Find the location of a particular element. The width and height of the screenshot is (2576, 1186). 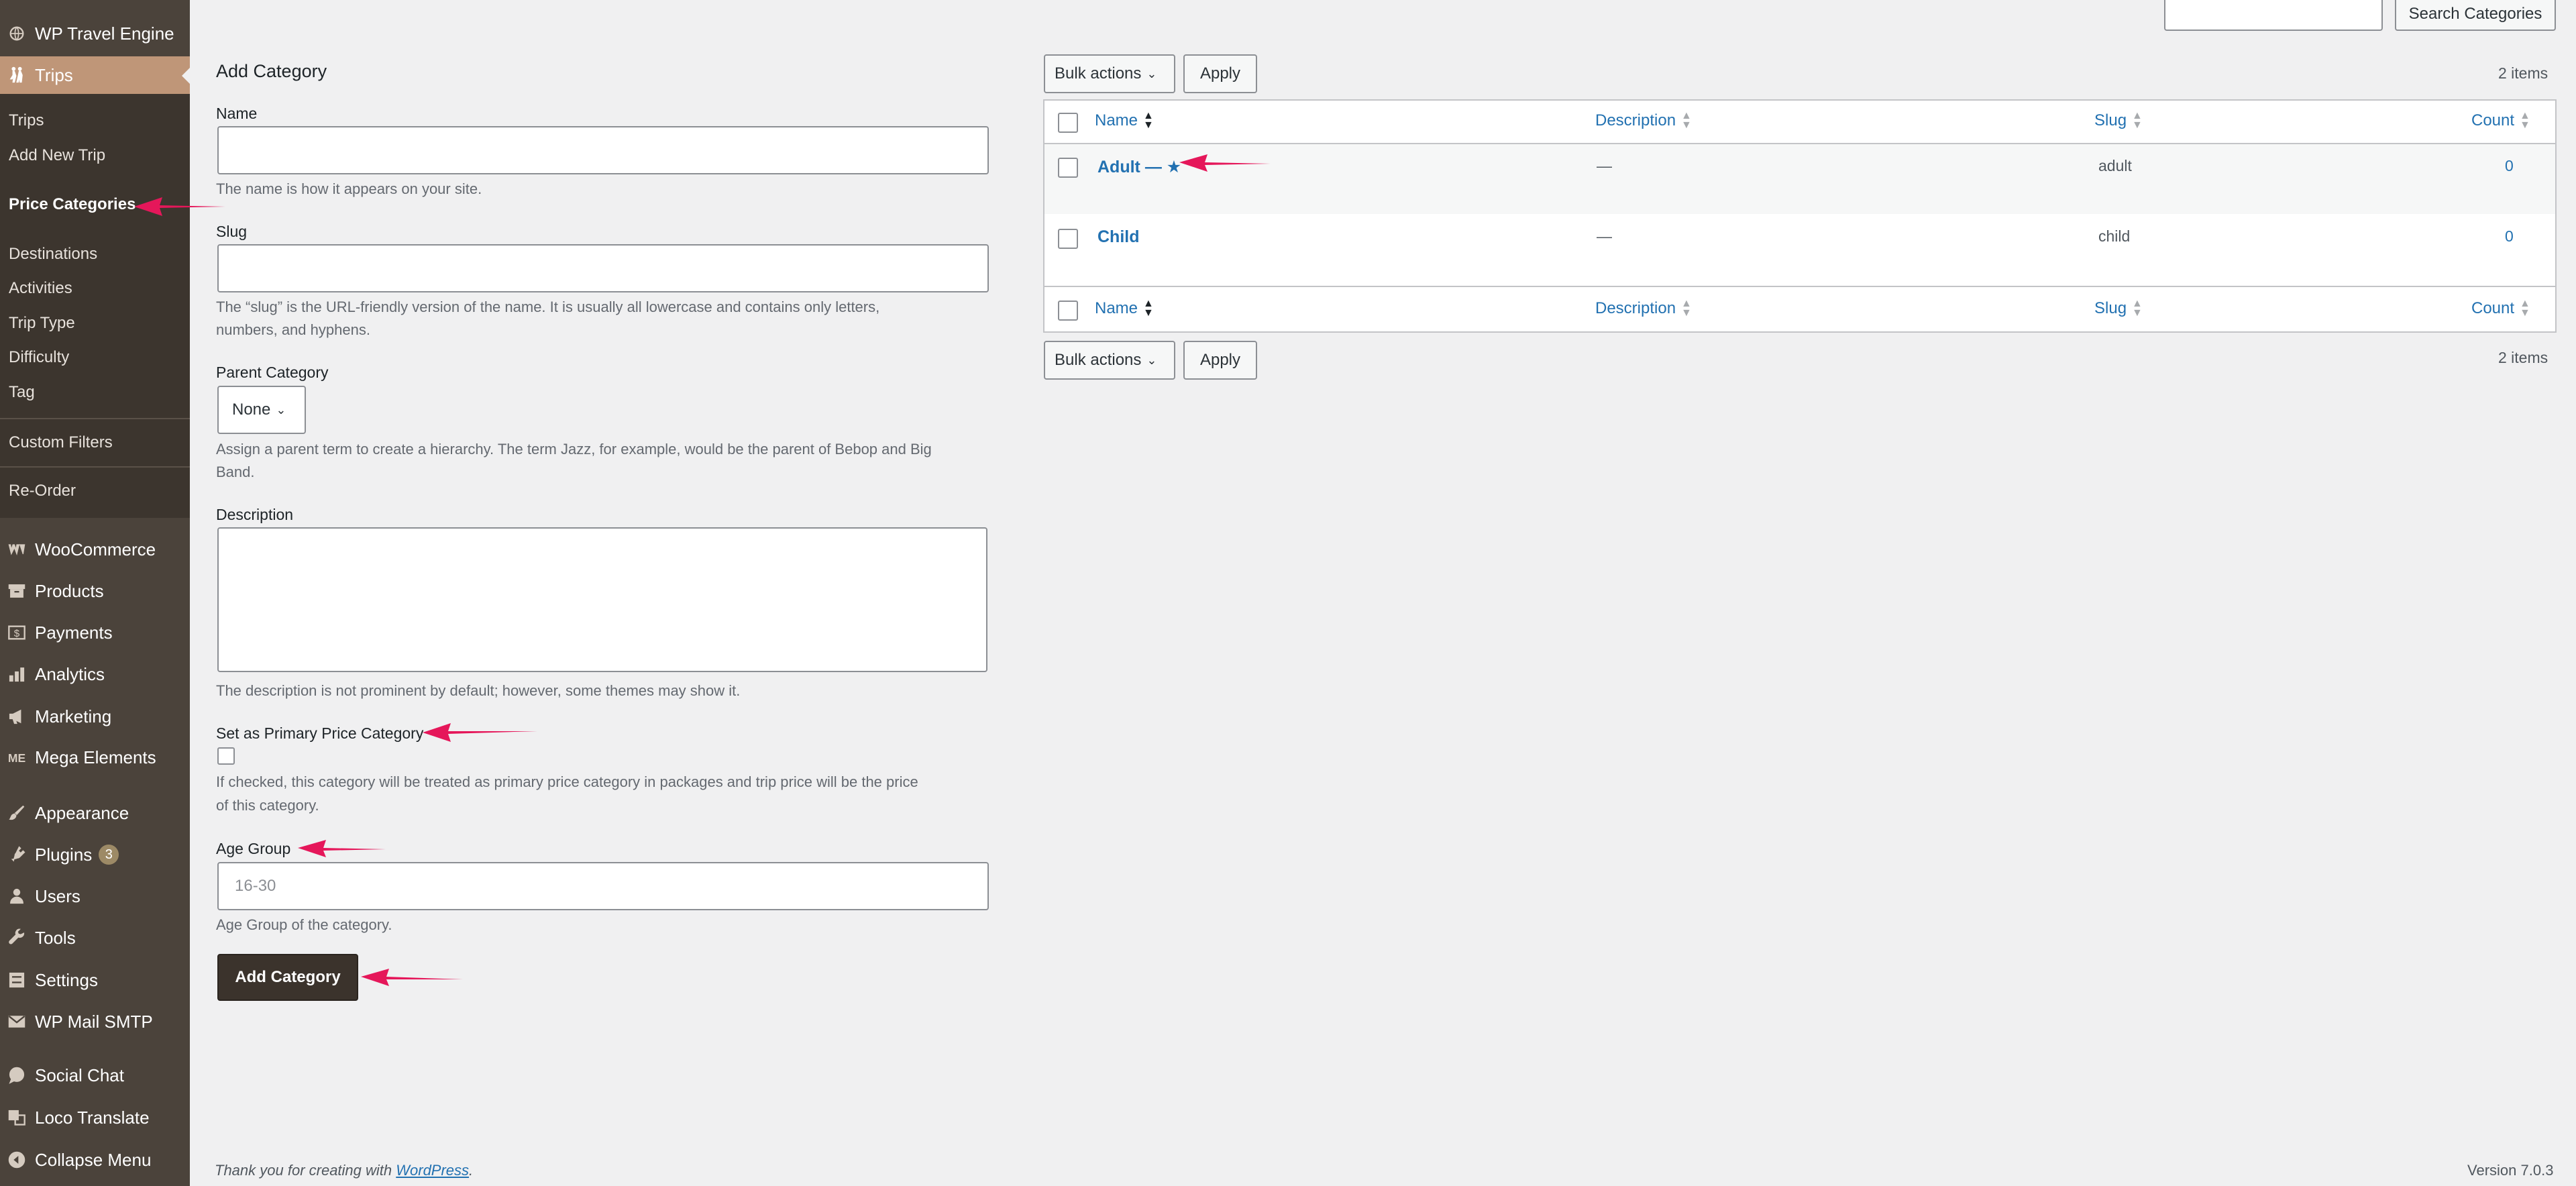

column-count-label: Count is located at coordinates (2493, 308).